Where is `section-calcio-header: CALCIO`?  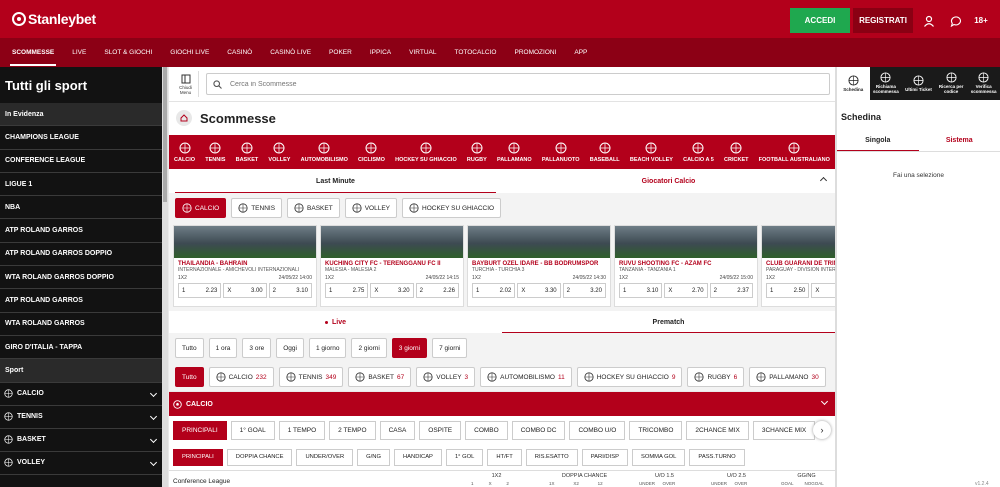 section-calcio-header: CALCIO is located at coordinates (502, 404).